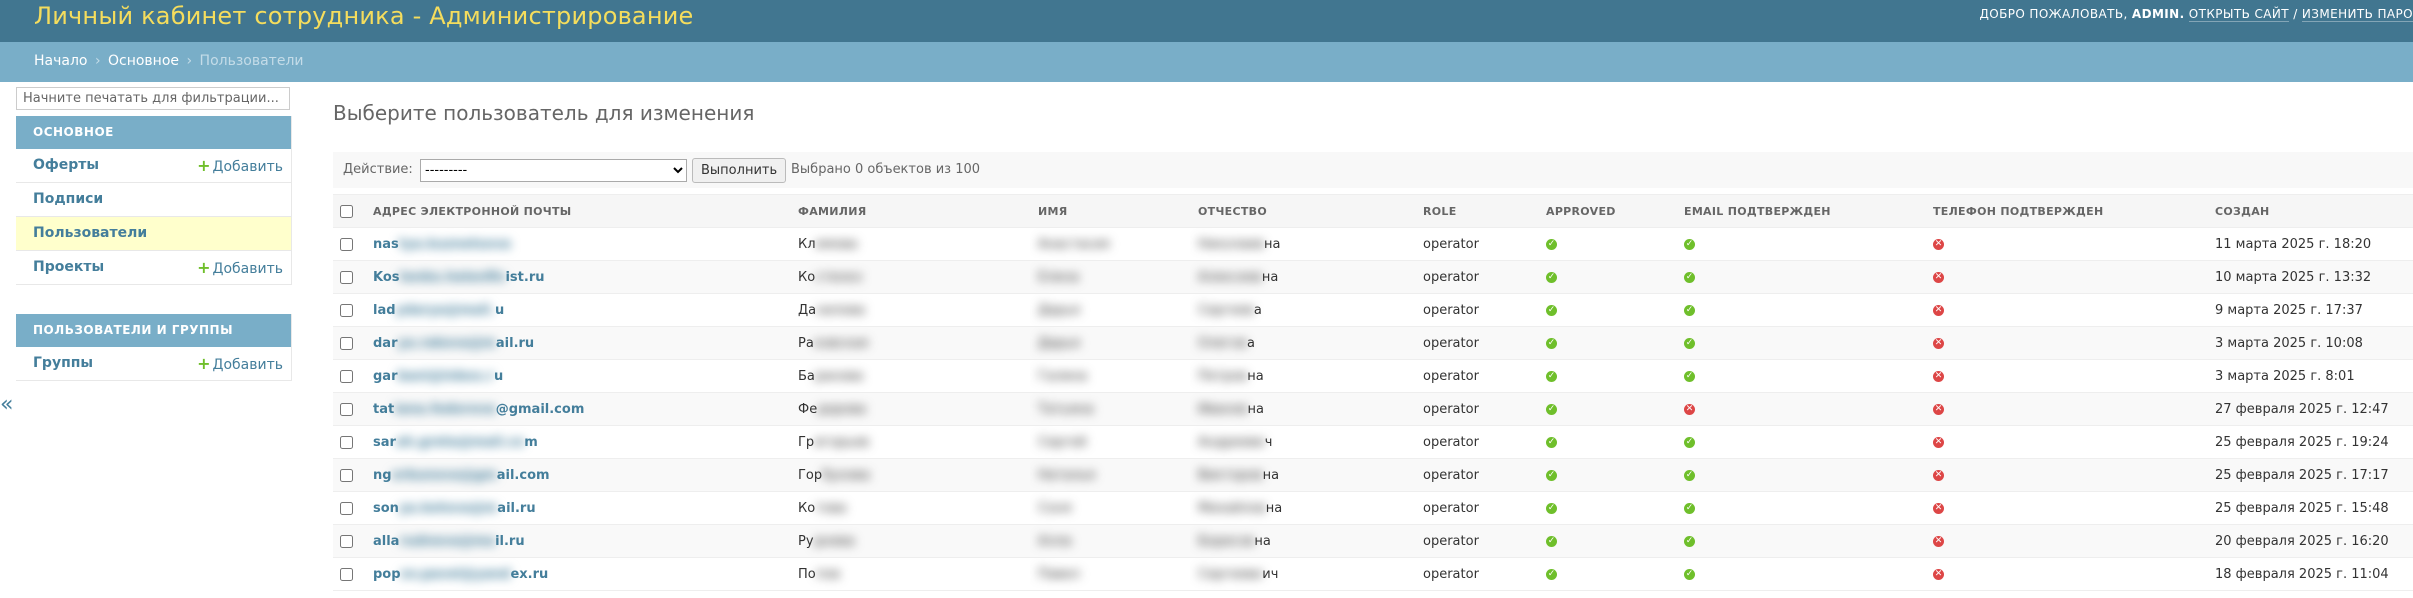 The width and height of the screenshot is (2413, 598). I want to click on add-group-link: + Добавить, so click(240, 364).